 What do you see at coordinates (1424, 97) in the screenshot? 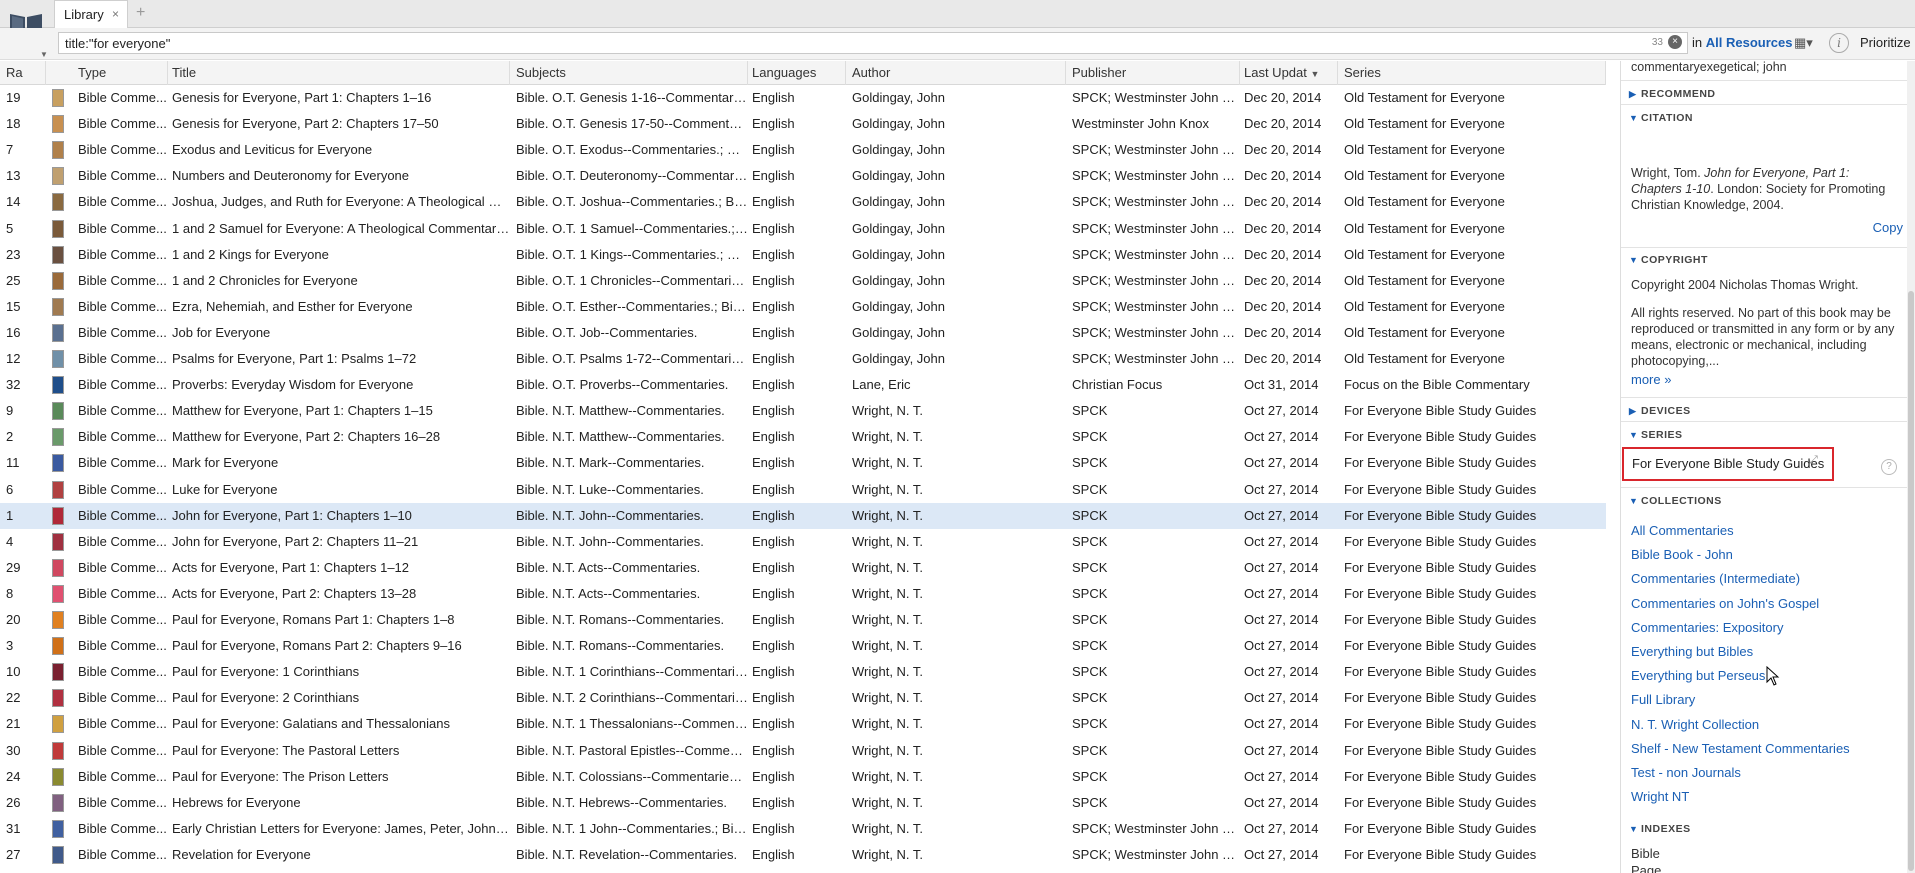
I see `cell-series: Old Testament for Everyone` at bounding box center [1424, 97].